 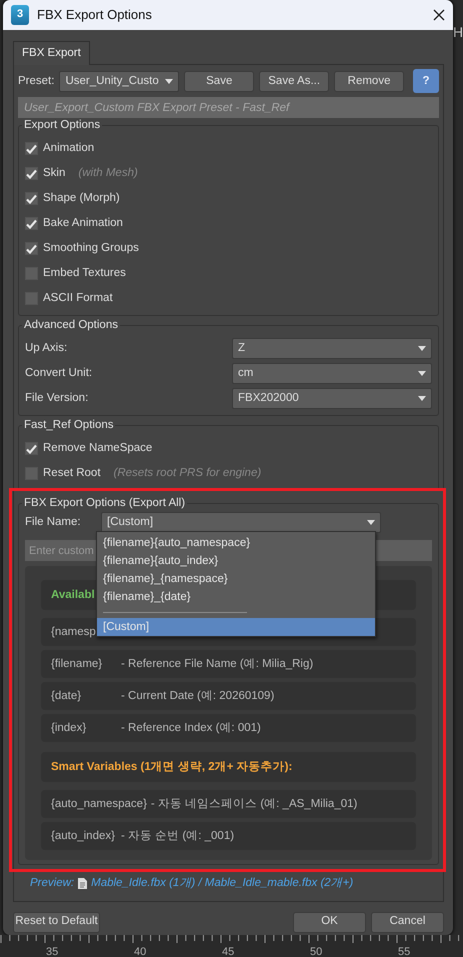 I want to click on field-label: Up Axis:, so click(x=46, y=348).